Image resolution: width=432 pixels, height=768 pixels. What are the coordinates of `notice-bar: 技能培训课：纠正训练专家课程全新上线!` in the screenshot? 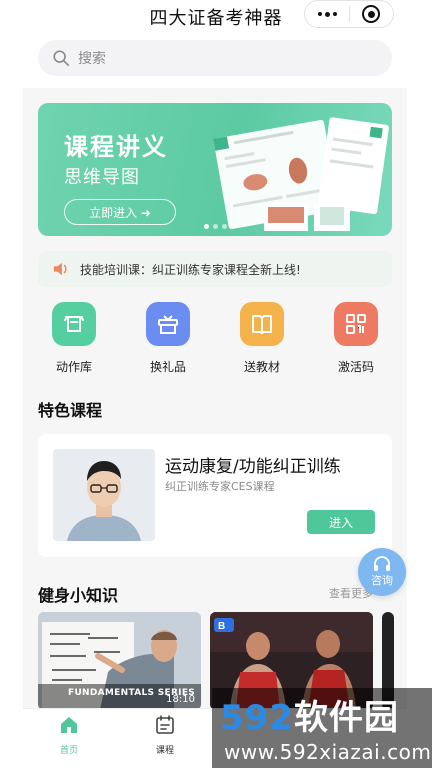 It's located at (215, 269).